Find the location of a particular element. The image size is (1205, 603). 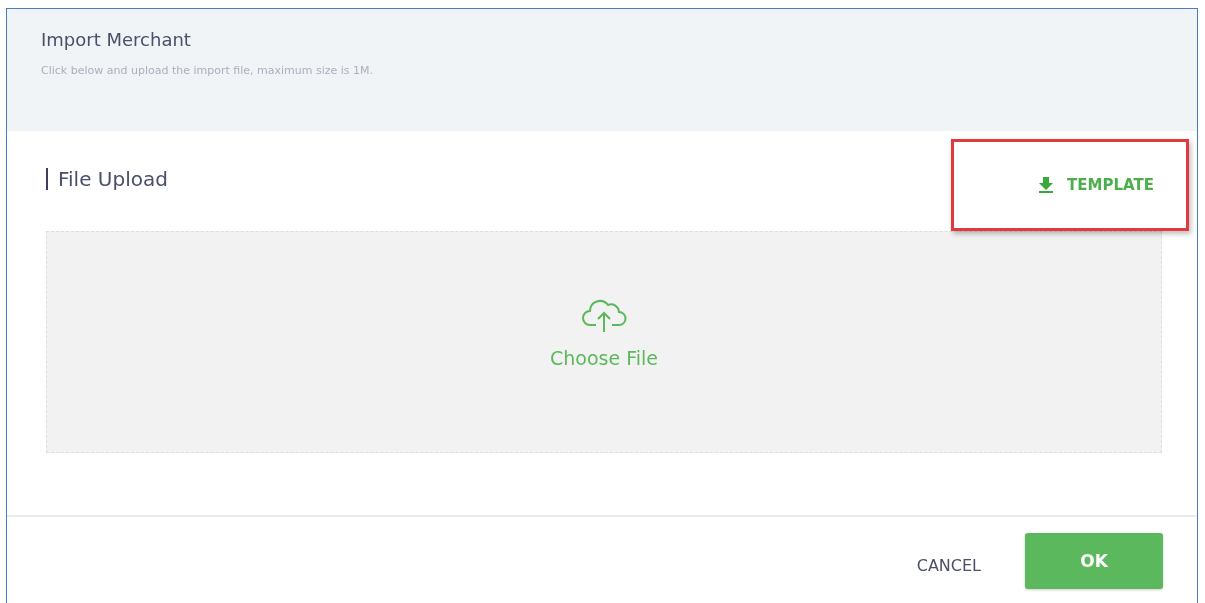

section-title: File Upload is located at coordinates (107, 179).